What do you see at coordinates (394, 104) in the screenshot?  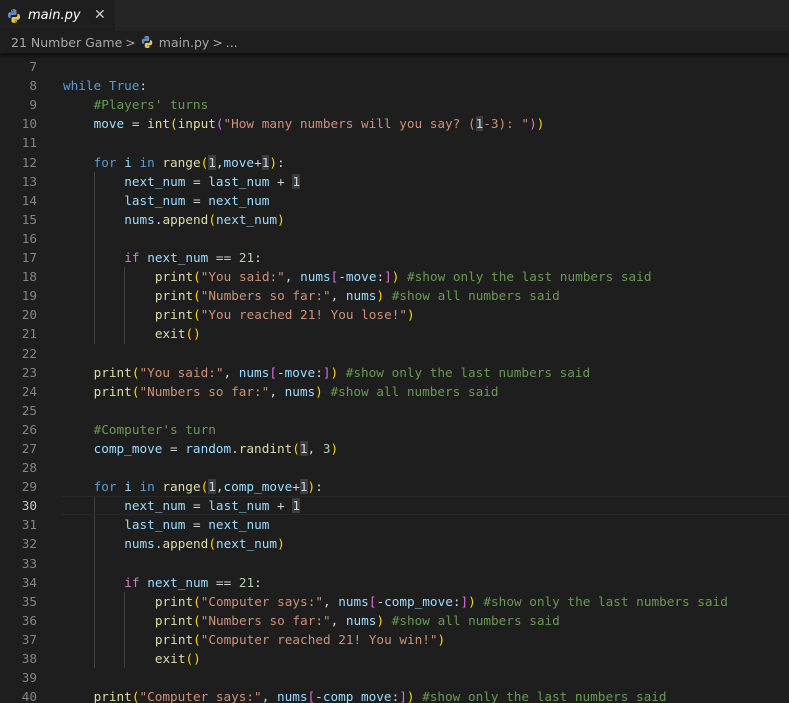 I see `code-line: 9 #Players' turns` at bounding box center [394, 104].